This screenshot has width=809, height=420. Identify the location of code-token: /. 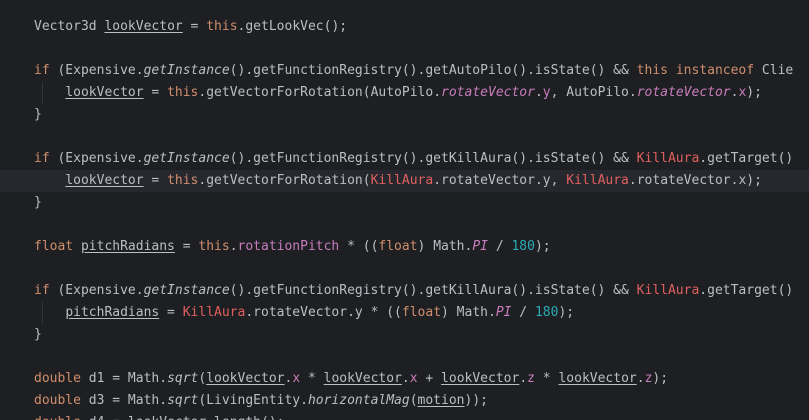
(523, 312).